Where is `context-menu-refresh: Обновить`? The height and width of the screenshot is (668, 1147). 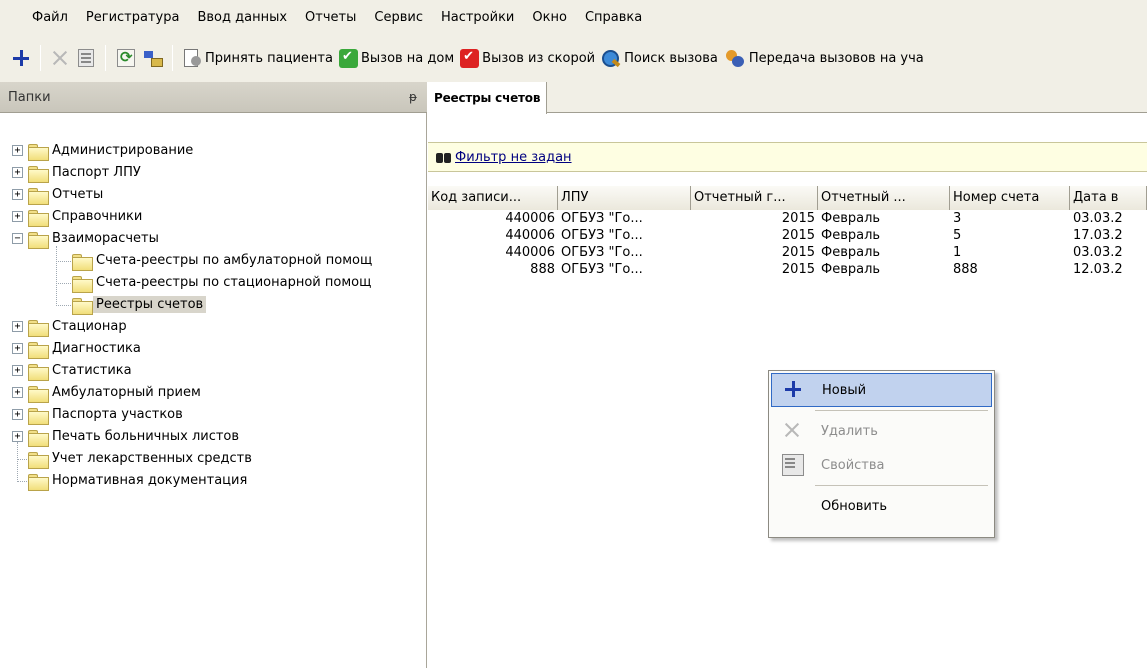 context-menu-refresh: Обновить is located at coordinates (881, 506).